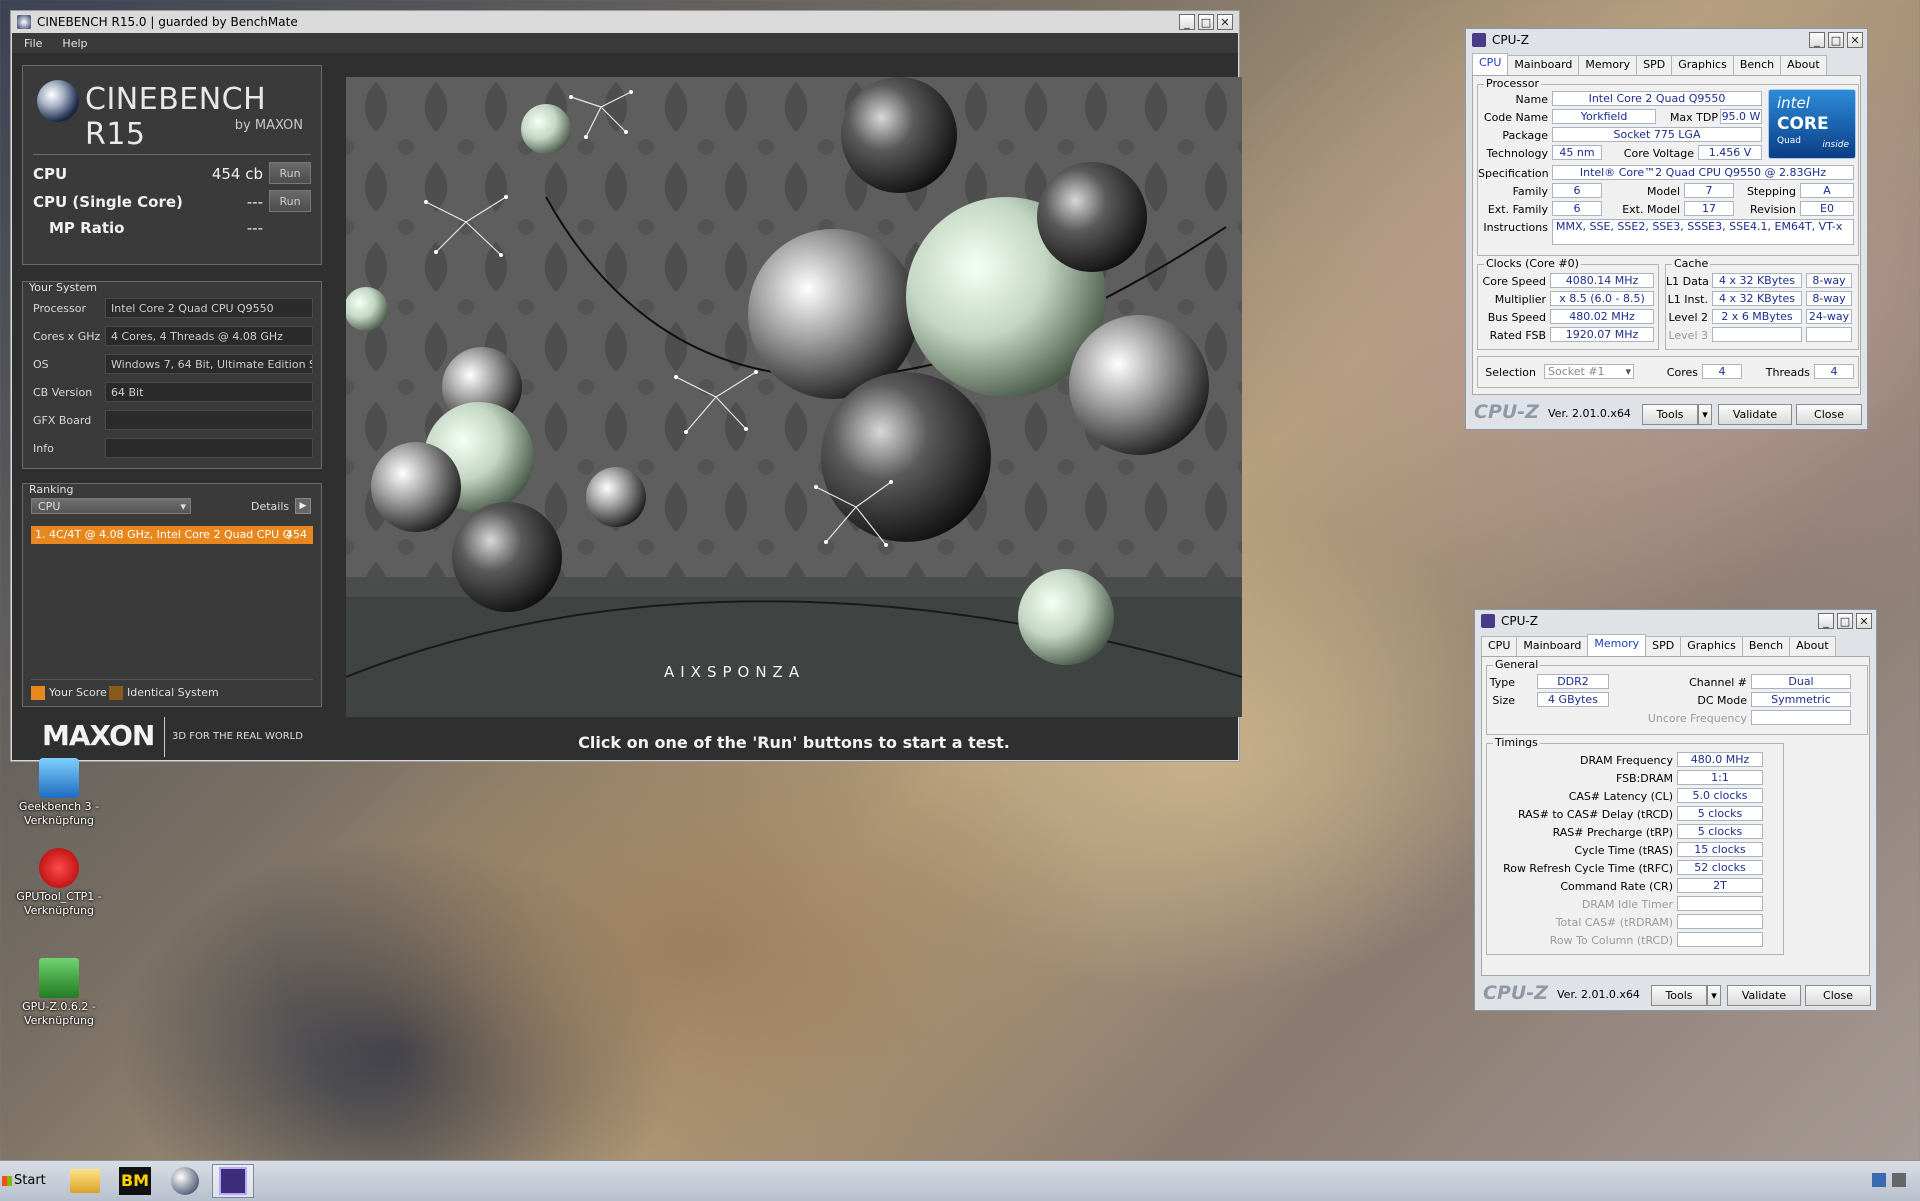  What do you see at coordinates (1720, 795) in the screenshot?
I see `timing-value: 5.0 clocks` at bounding box center [1720, 795].